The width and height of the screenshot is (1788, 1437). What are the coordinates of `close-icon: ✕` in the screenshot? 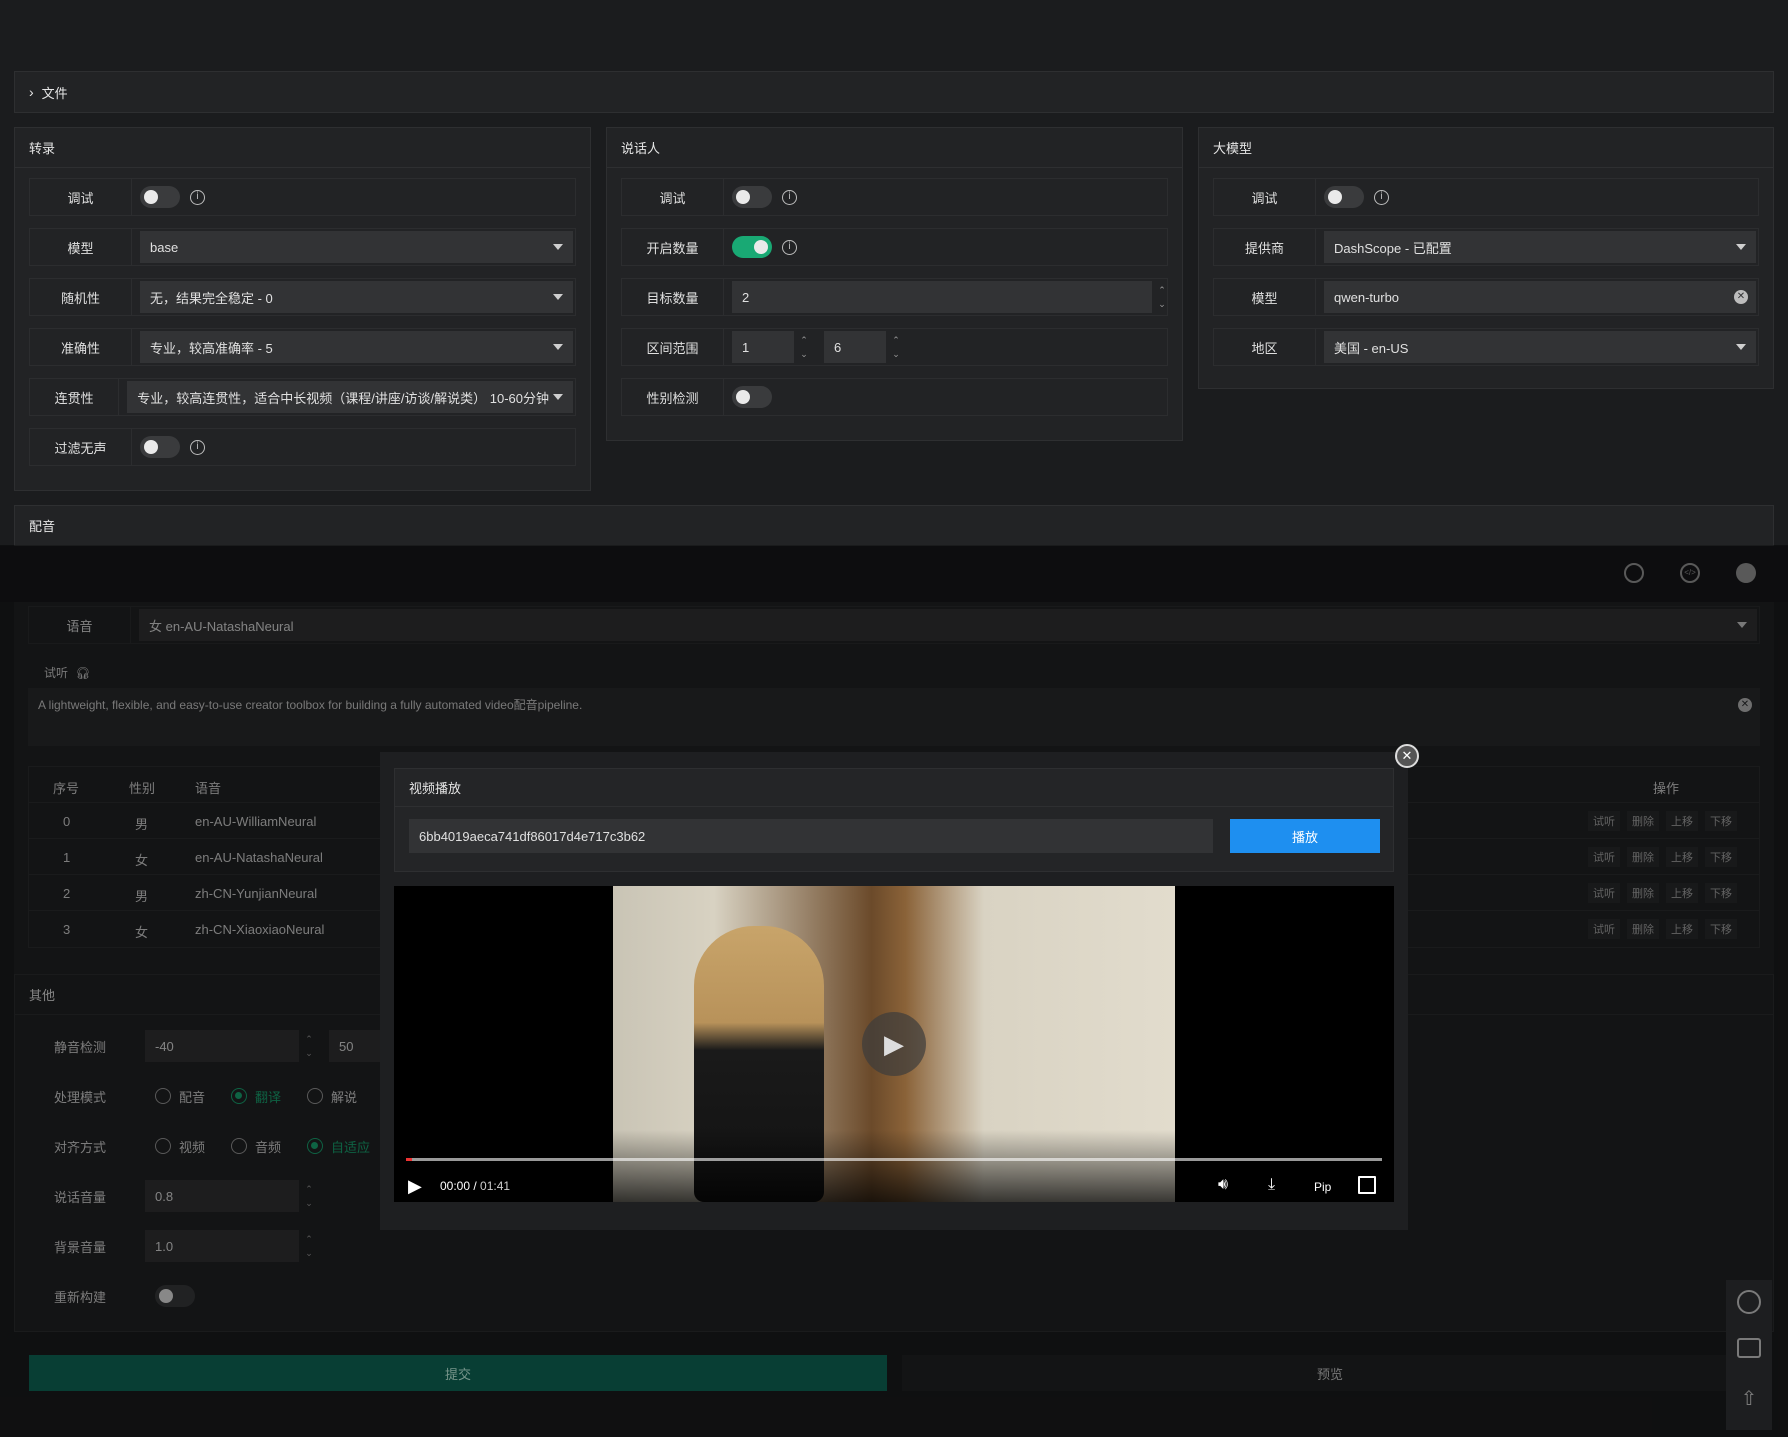 It's located at (1407, 756).